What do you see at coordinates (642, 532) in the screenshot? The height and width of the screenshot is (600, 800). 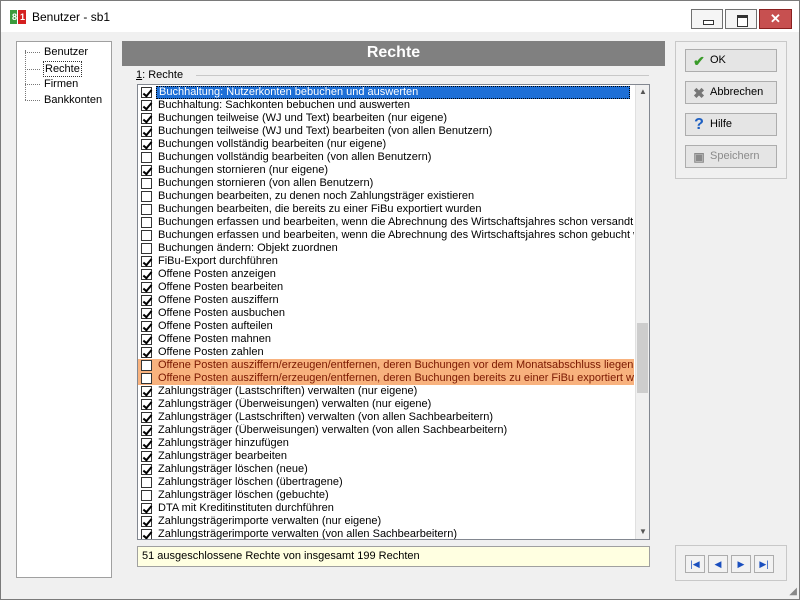 I see `scroll-down-icon: ▼` at bounding box center [642, 532].